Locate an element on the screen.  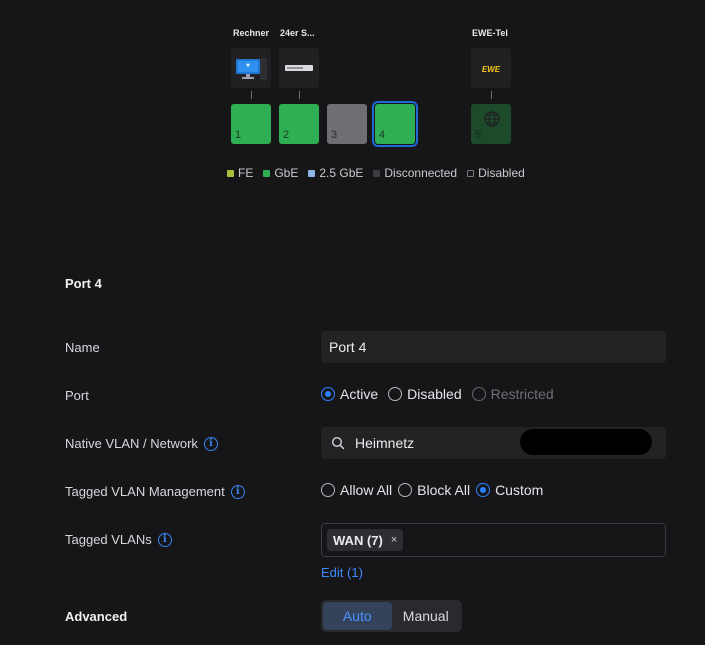
allow-all-option: Allow All is located at coordinates (356, 490).